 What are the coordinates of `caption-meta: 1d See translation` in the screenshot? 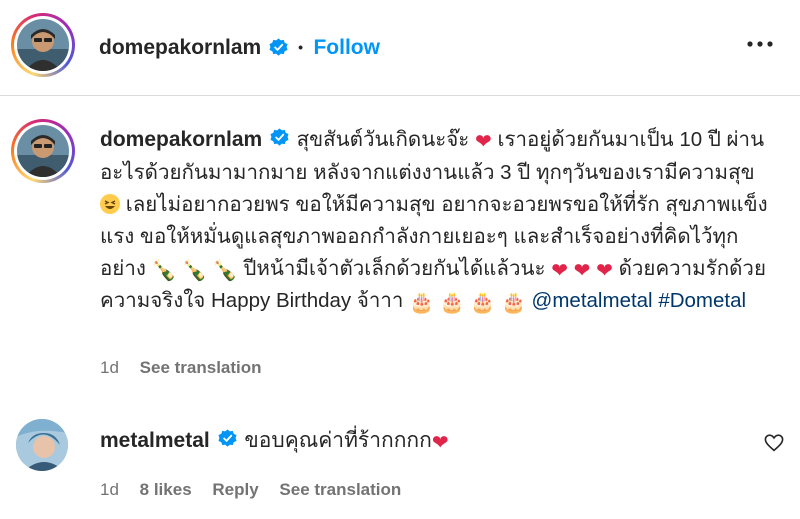 It's located at (181, 368).